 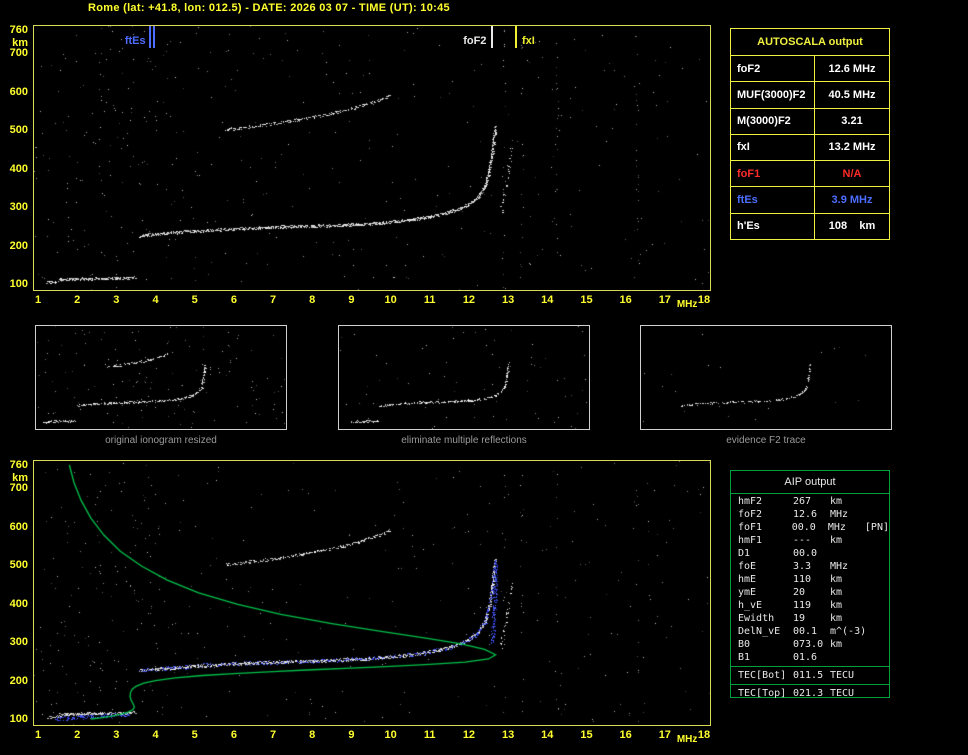 What do you see at coordinates (312, 735) in the screenshot?
I see `x-axis-tick: 8` at bounding box center [312, 735].